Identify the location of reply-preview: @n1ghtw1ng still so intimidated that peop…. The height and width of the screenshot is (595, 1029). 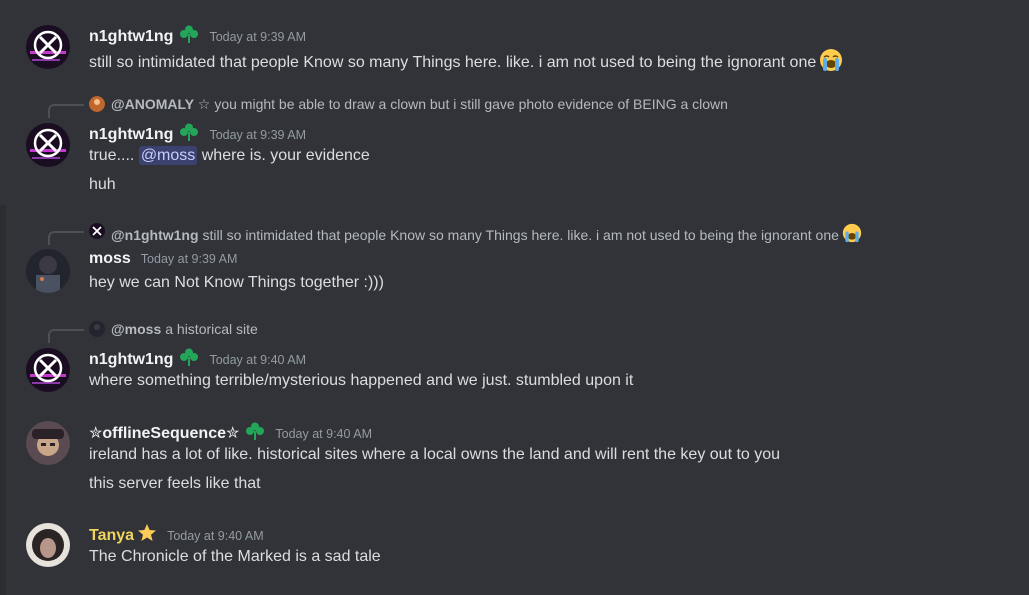
(514, 233).